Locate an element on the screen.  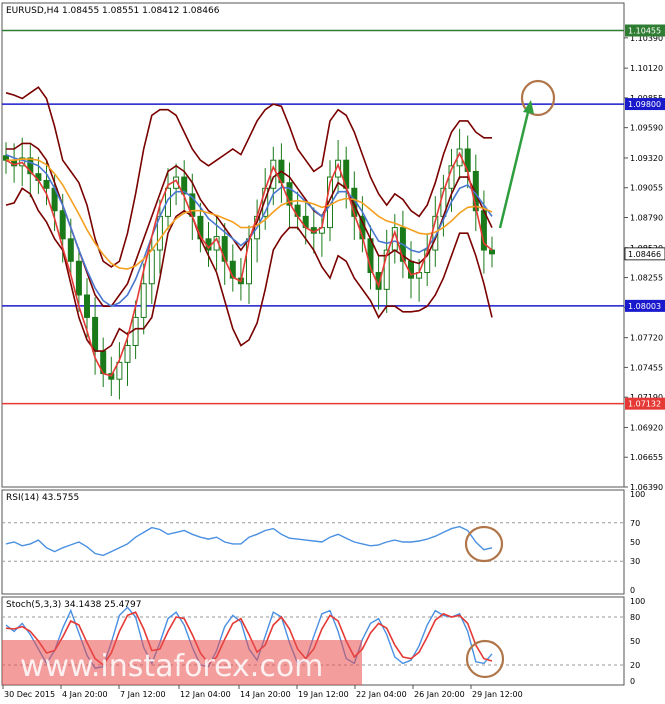
time-tick-label: 12 Jan 04:00 is located at coordinates (205, 694).